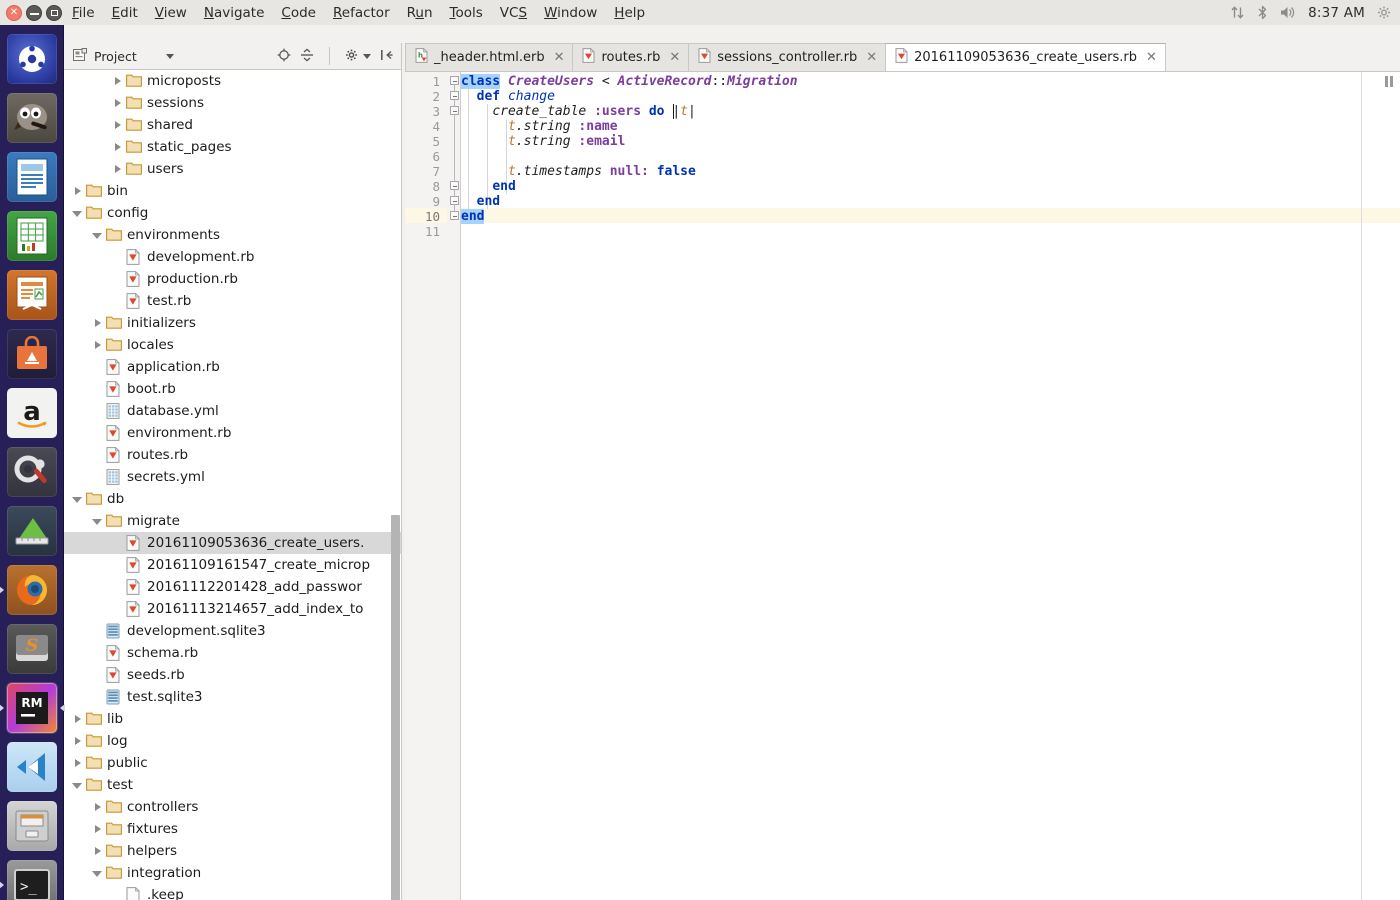 The width and height of the screenshot is (1400, 900). What do you see at coordinates (32, 413) in the screenshot?
I see `launcher-amazon-icon: a` at bounding box center [32, 413].